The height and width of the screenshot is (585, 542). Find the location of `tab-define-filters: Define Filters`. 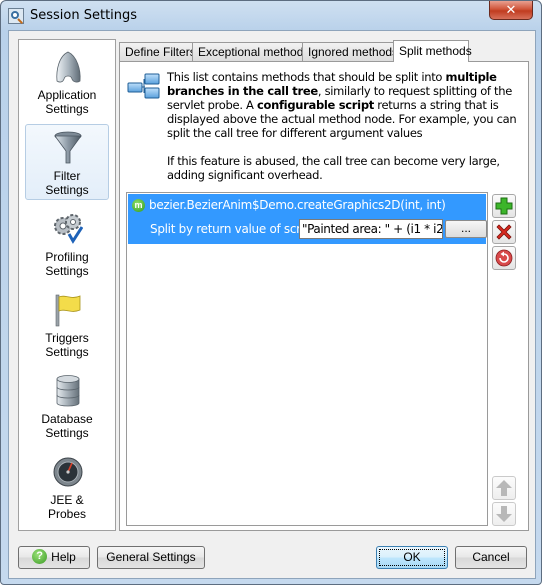

tab-define-filters: Define Filters is located at coordinates (157, 51).